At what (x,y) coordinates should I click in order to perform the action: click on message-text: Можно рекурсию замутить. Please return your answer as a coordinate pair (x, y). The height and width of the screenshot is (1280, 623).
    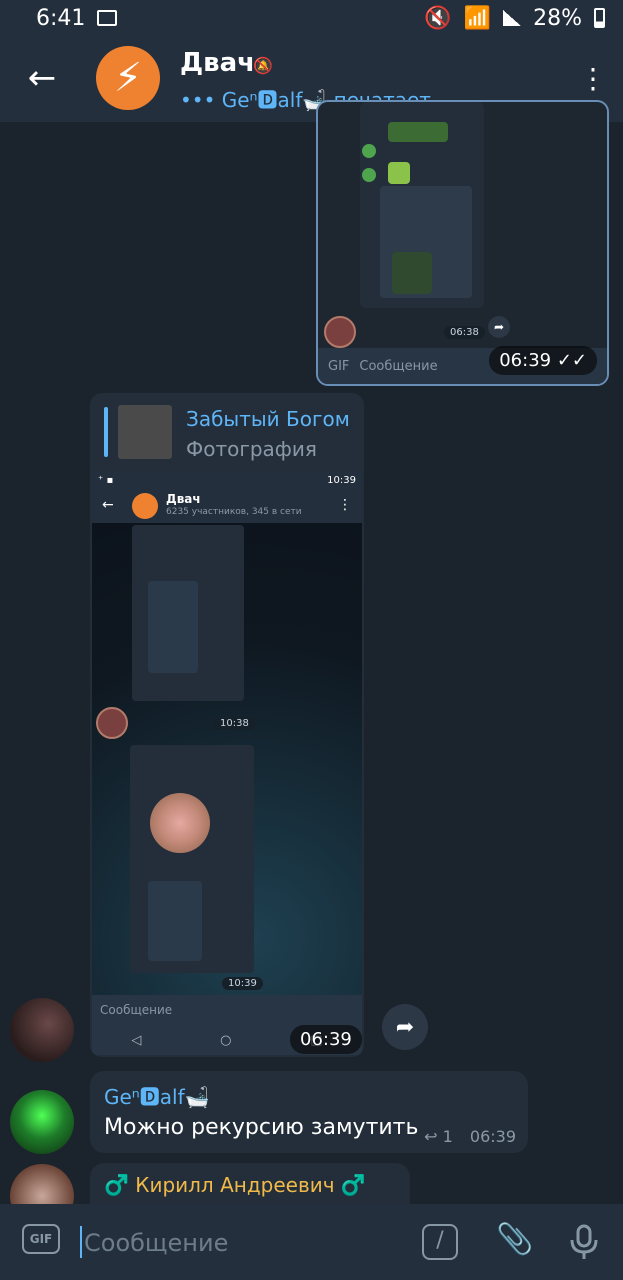
    Looking at the image, I should click on (261, 1127).